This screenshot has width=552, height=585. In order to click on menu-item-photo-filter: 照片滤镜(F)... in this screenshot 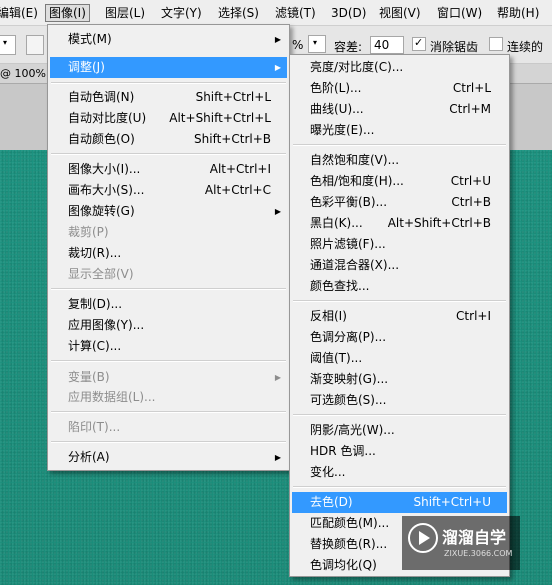, I will do `click(399, 244)`.